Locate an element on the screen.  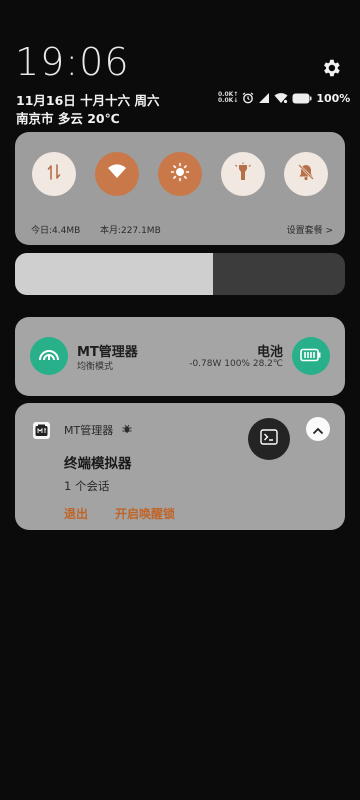
speedometer-icon is located at coordinates (49, 356).